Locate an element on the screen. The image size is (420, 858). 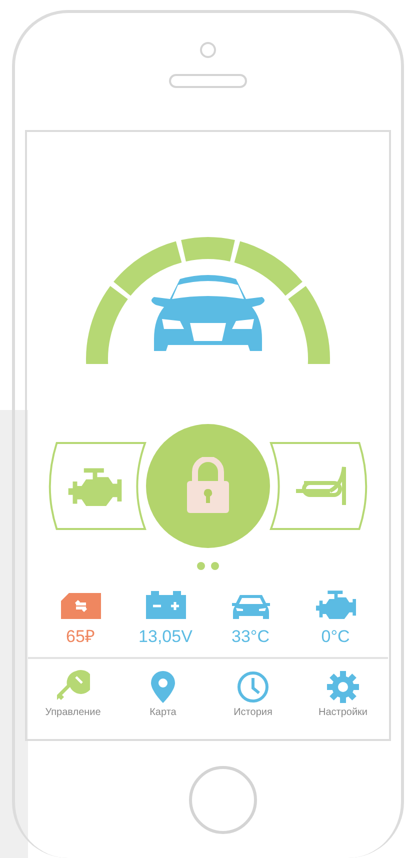
nav-tab: Управление is located at coordinates (73, 693).